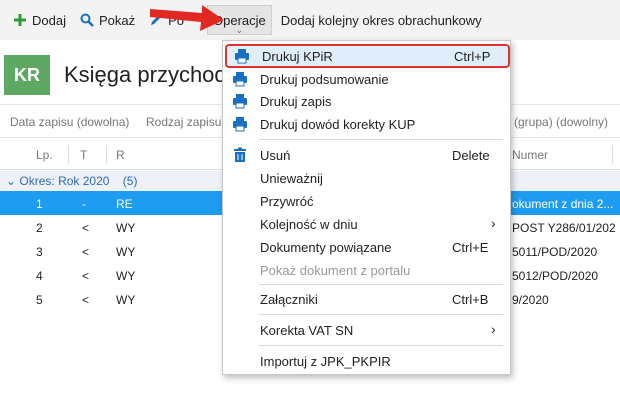  I want to click on menu-item-order-in-day: Kolejność w dniu ›, so click(366, 224).